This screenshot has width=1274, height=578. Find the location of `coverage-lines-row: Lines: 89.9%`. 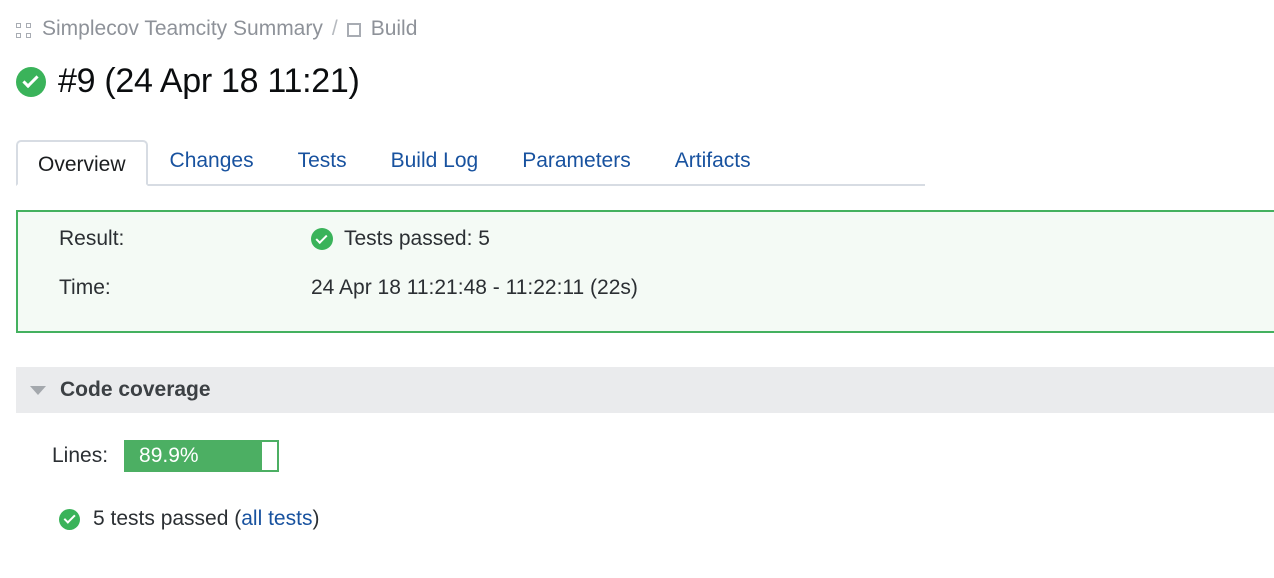

coverage-lines-row: Lines: 89.9% is located at coordinates (166, 456).